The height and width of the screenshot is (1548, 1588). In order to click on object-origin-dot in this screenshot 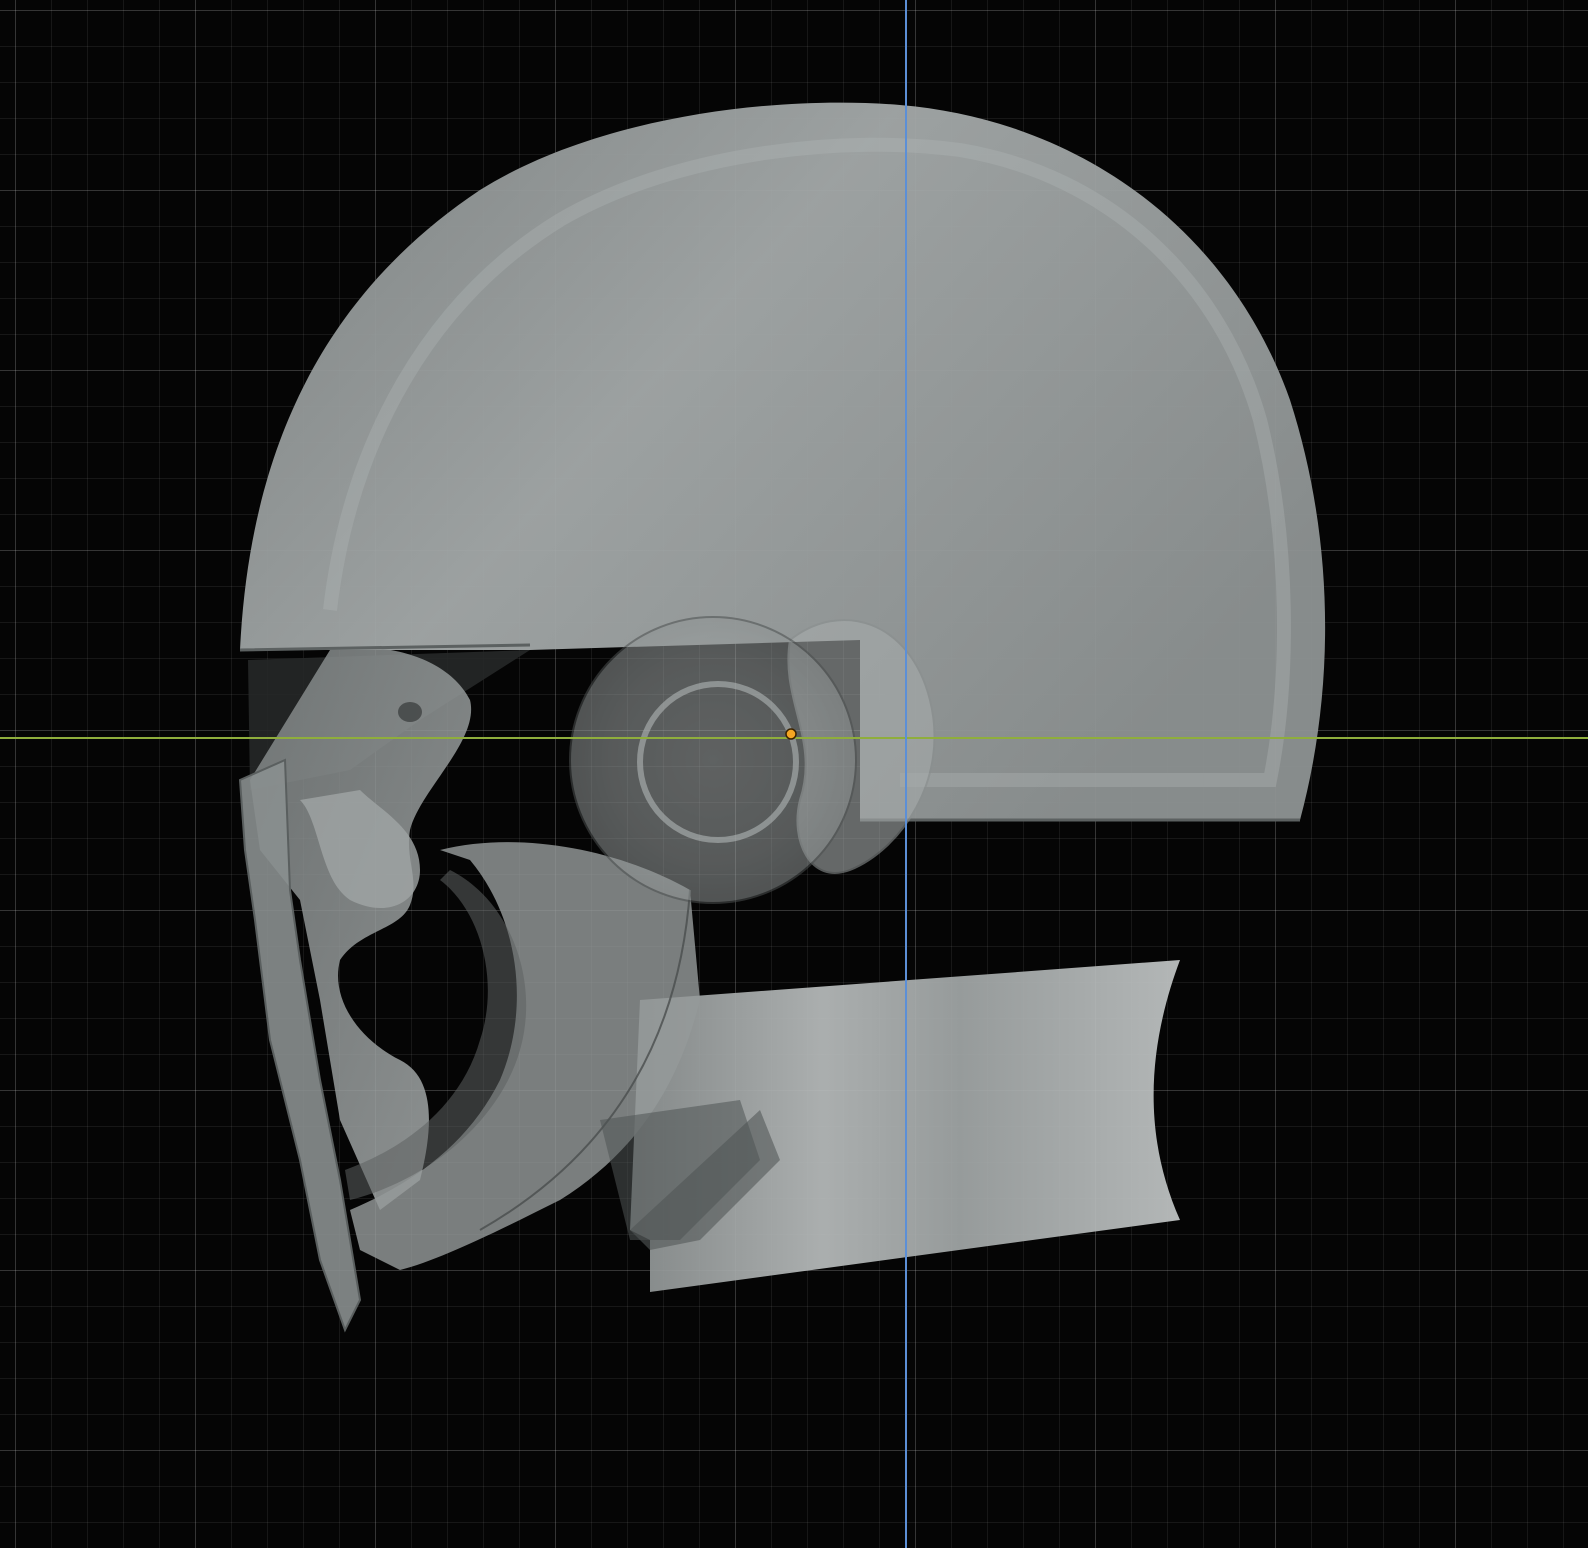, I will do `click(791, 734)`.